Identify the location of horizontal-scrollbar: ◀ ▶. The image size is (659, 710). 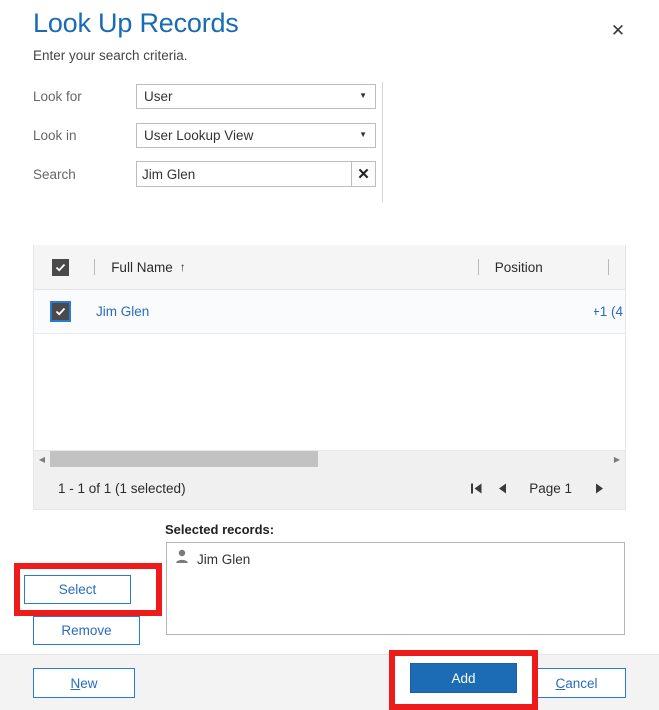
(329, 459).